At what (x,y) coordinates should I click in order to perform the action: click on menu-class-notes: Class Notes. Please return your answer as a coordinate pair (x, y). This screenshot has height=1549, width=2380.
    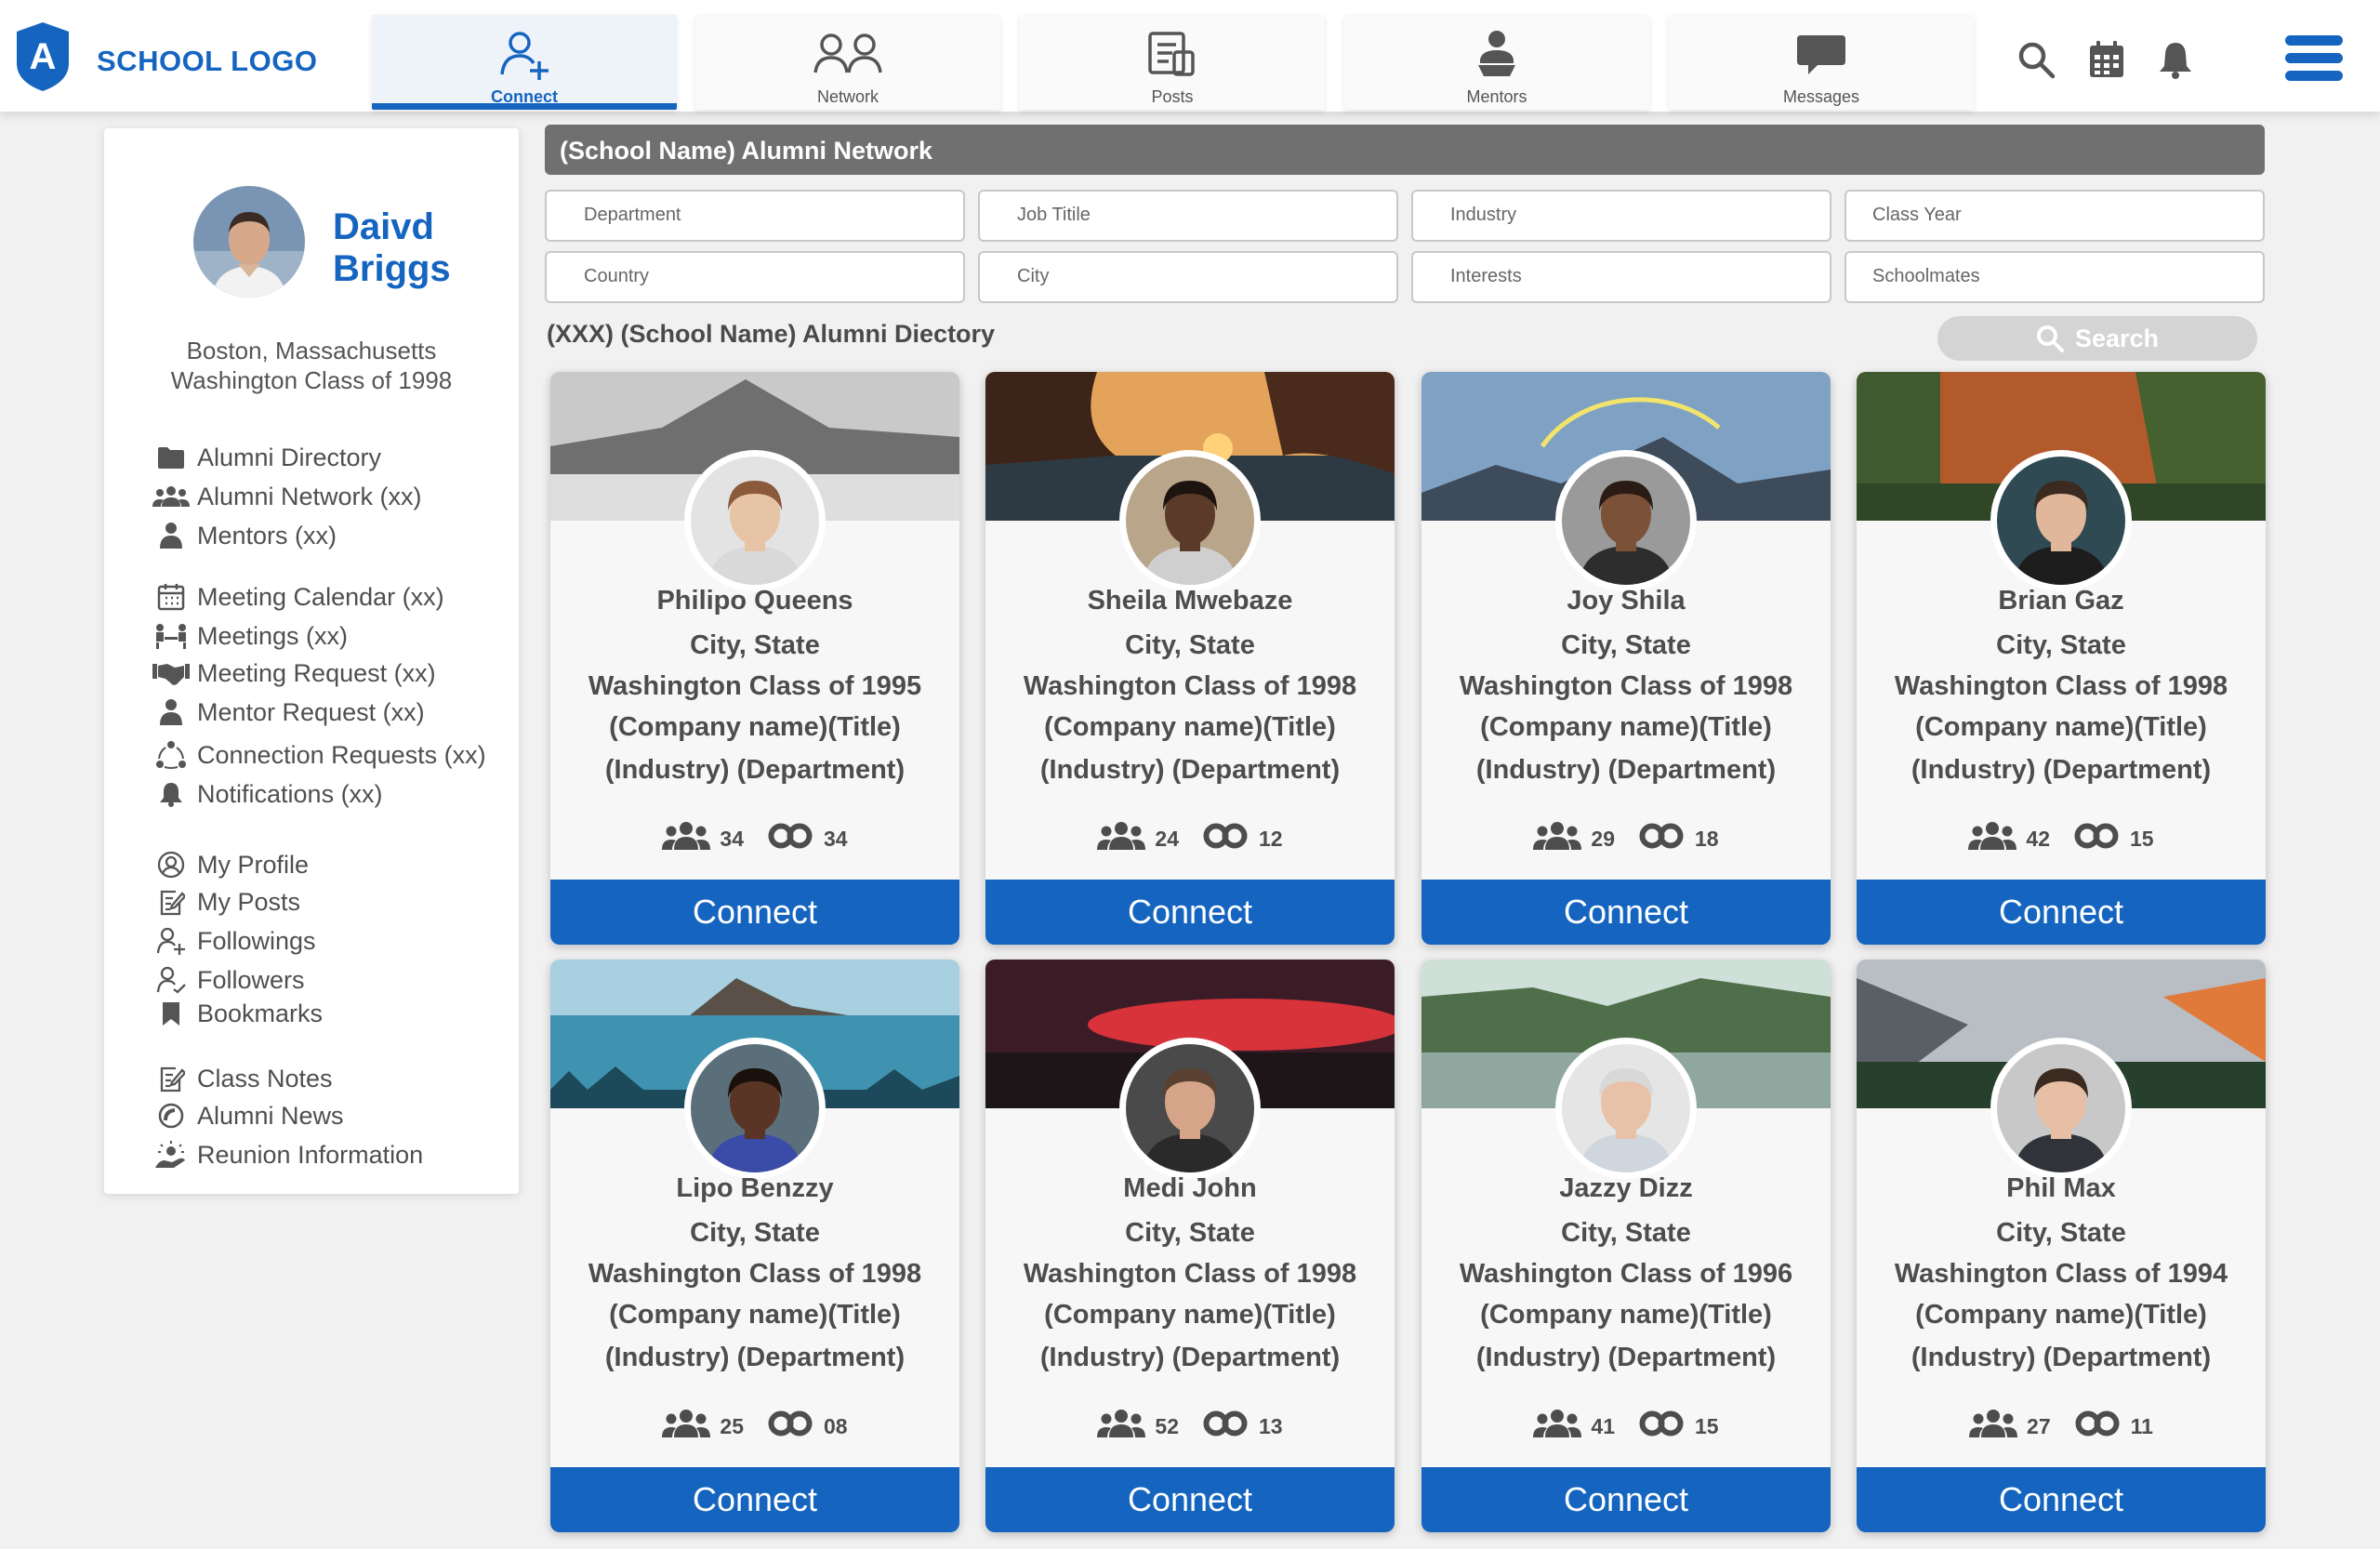
    Looking at the image, I should click on (242, 1078).